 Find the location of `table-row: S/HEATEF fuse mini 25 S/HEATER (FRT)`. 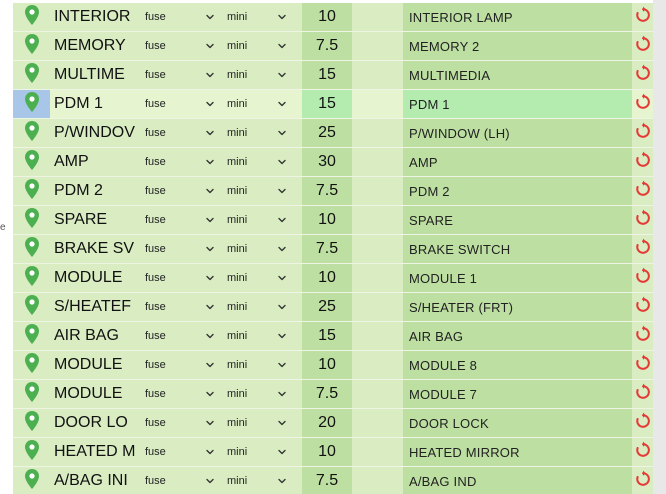

table-row: S/HEATEF fuse mini 25 S/HEATER (FRT) is located at coordinates (333, 307).